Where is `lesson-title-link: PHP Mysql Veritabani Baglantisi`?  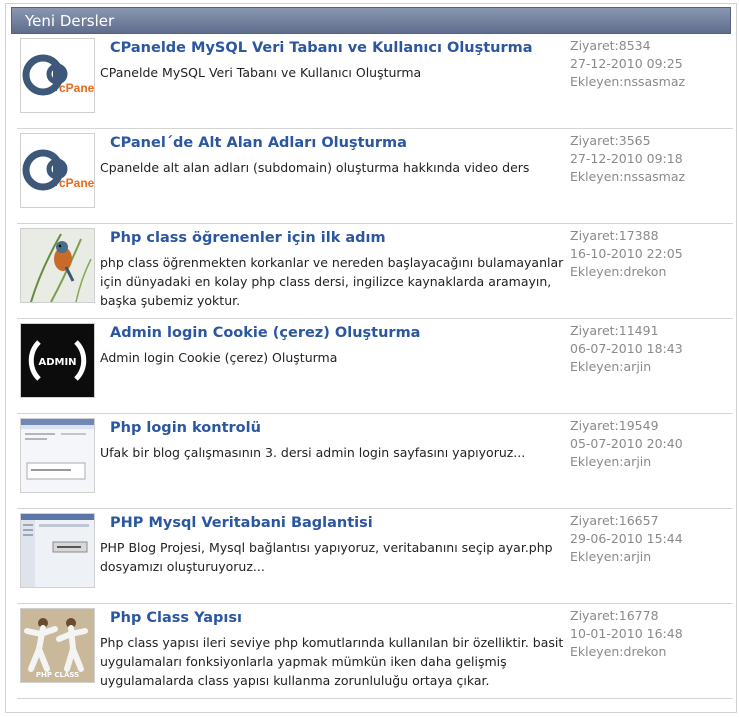
lesson-title-link: PHP Mysql Veritabani Baglantisi is located at coordinates (241, 523).